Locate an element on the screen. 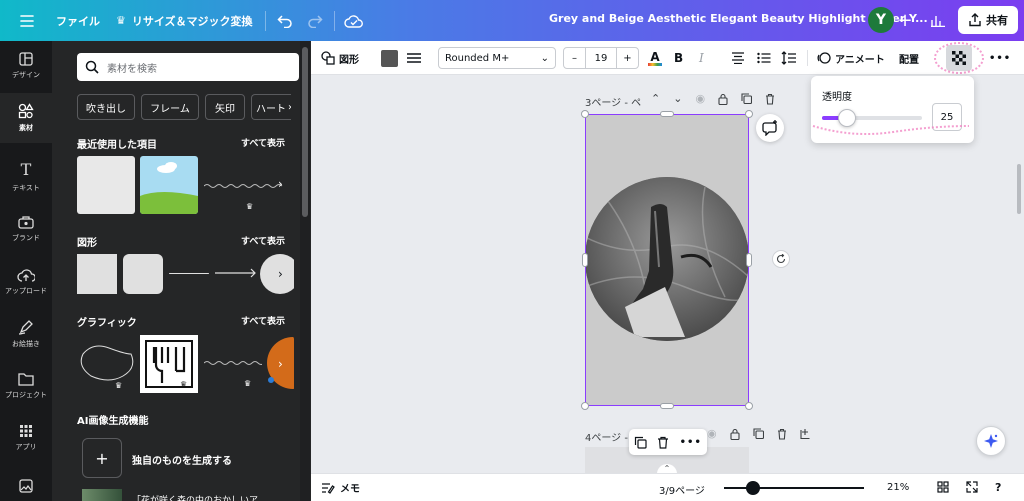 This screenshot has width=1024, height=501. bold-button: B is located at coordinates (678, 58).